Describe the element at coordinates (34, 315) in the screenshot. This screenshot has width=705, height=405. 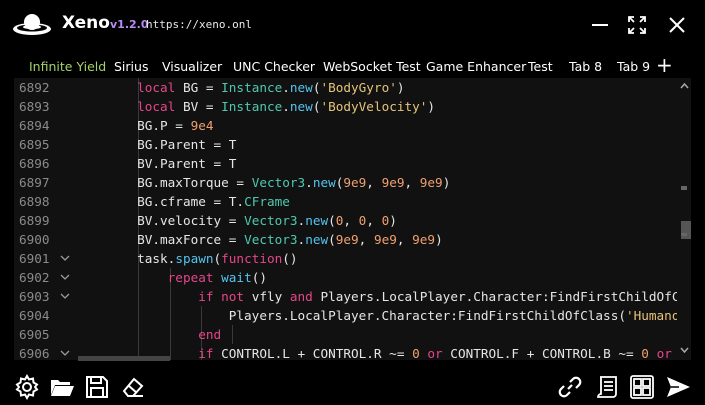
I see `line-number: 6904` at that location.